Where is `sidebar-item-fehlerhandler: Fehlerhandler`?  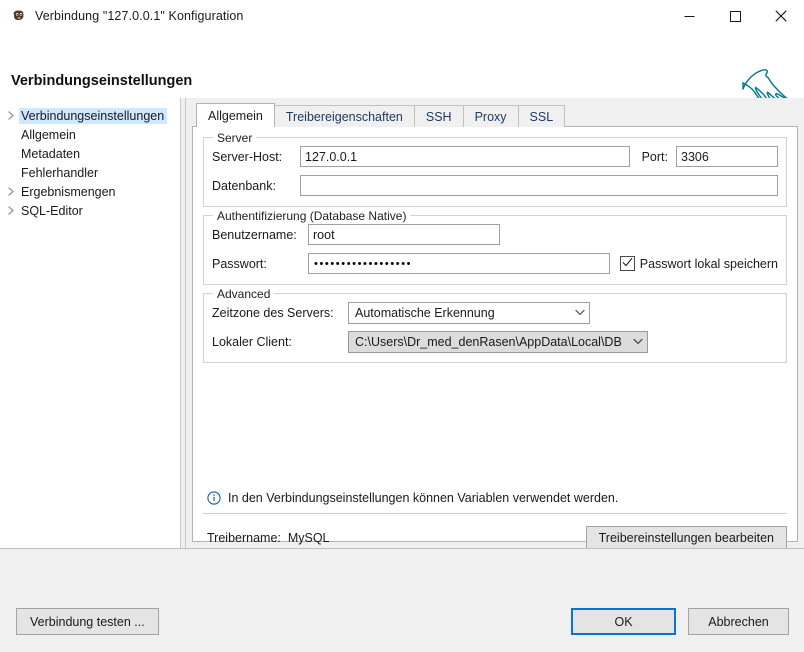 sidebar-item-fehlerhandler: Fehlerhandler is located at coordinates (90, 172).